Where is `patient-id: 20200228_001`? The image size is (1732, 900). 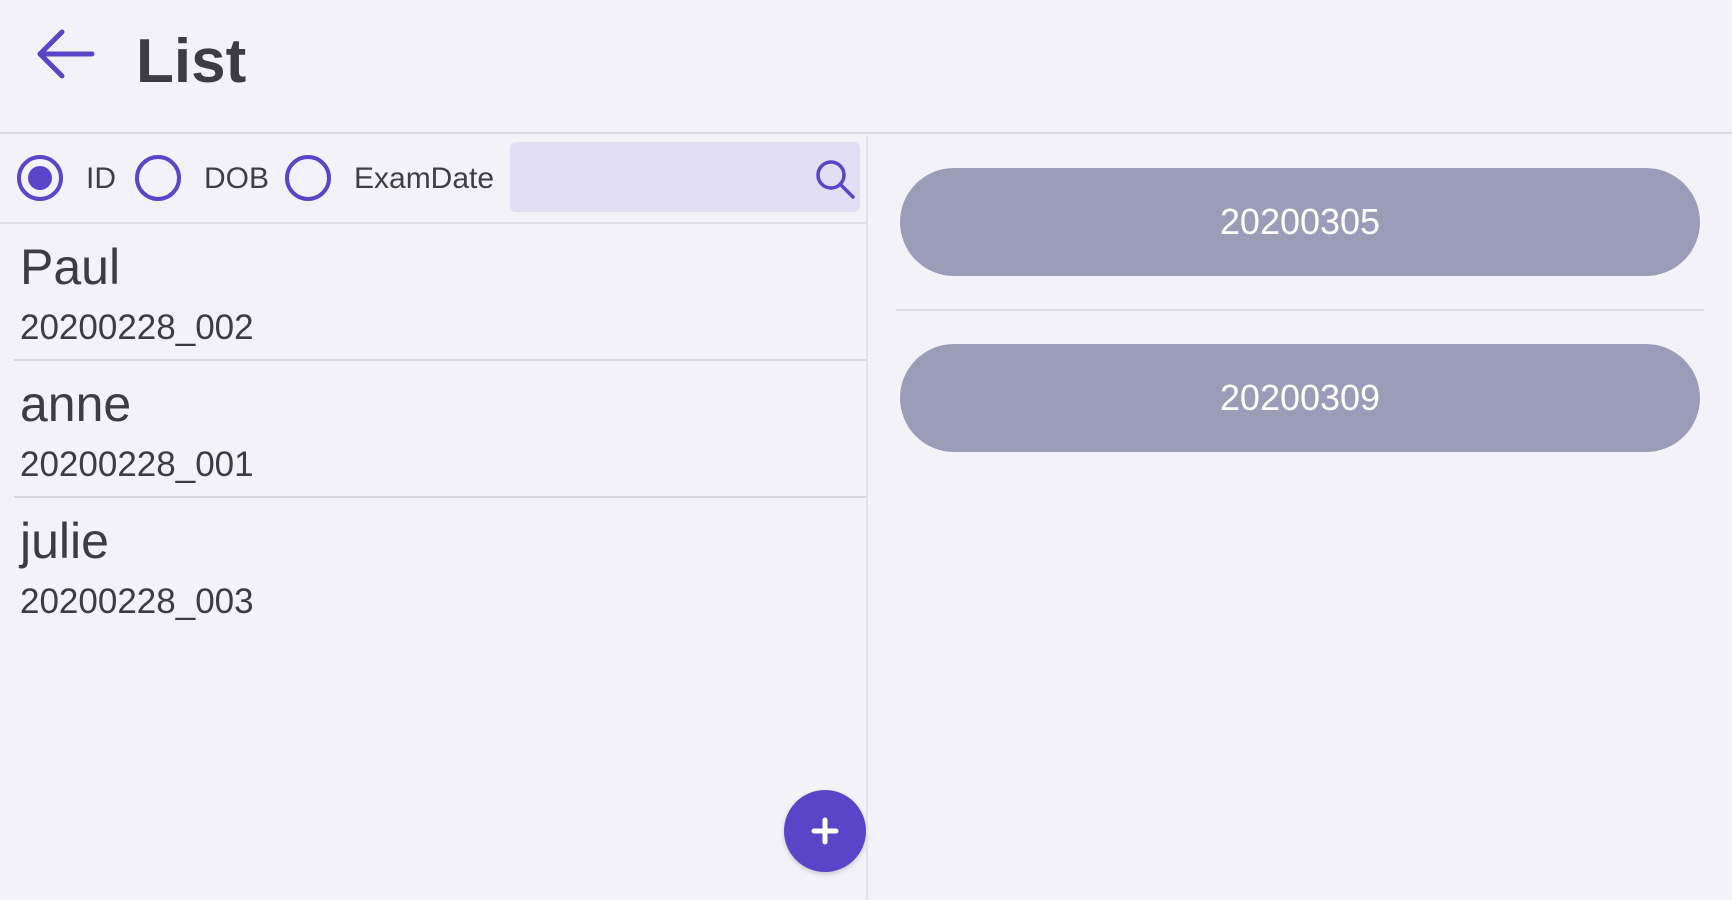
patient-id: 20200228_001 is located at coordinates (137, 464).